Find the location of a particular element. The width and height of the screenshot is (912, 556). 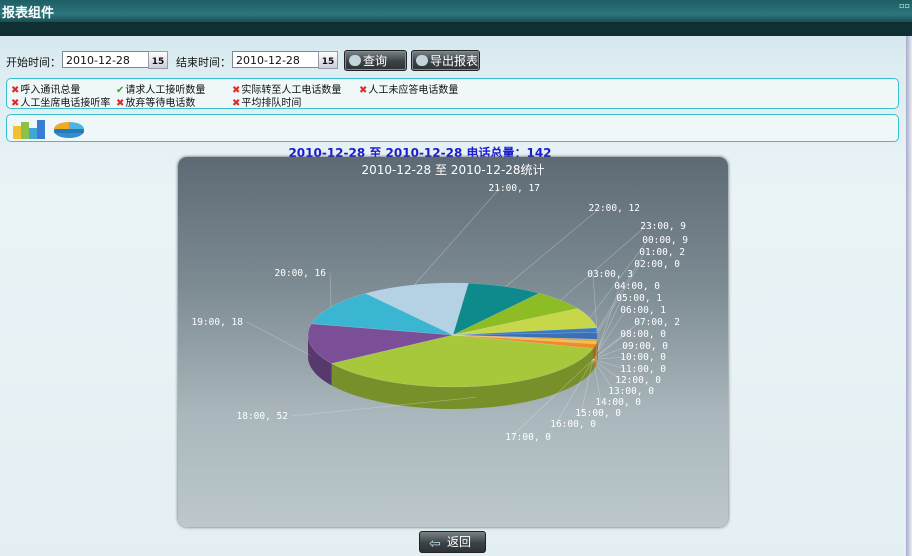

back-button-label: 返回 is located at coordinates (459, 542).